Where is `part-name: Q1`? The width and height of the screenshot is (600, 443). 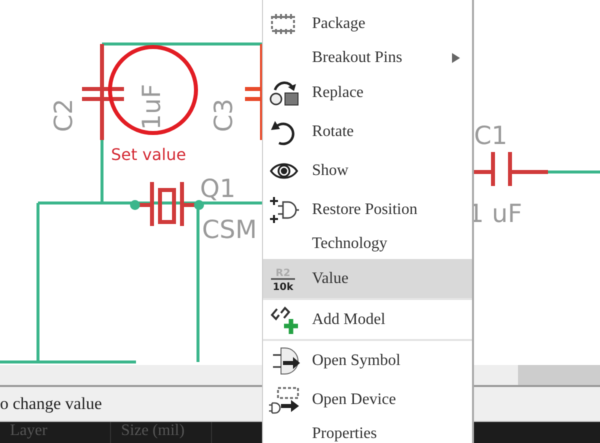 part-name: Q1 is located at coordinates (218, 188).